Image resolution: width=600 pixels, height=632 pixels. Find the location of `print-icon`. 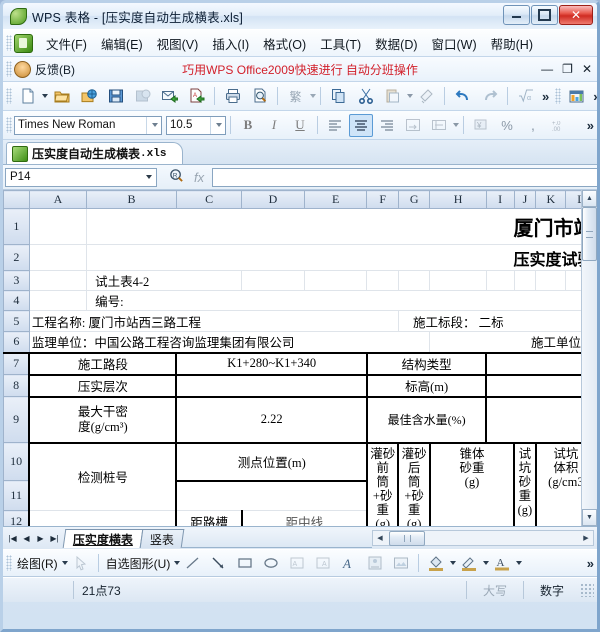

print-icon is located at coordinates (232, 96).